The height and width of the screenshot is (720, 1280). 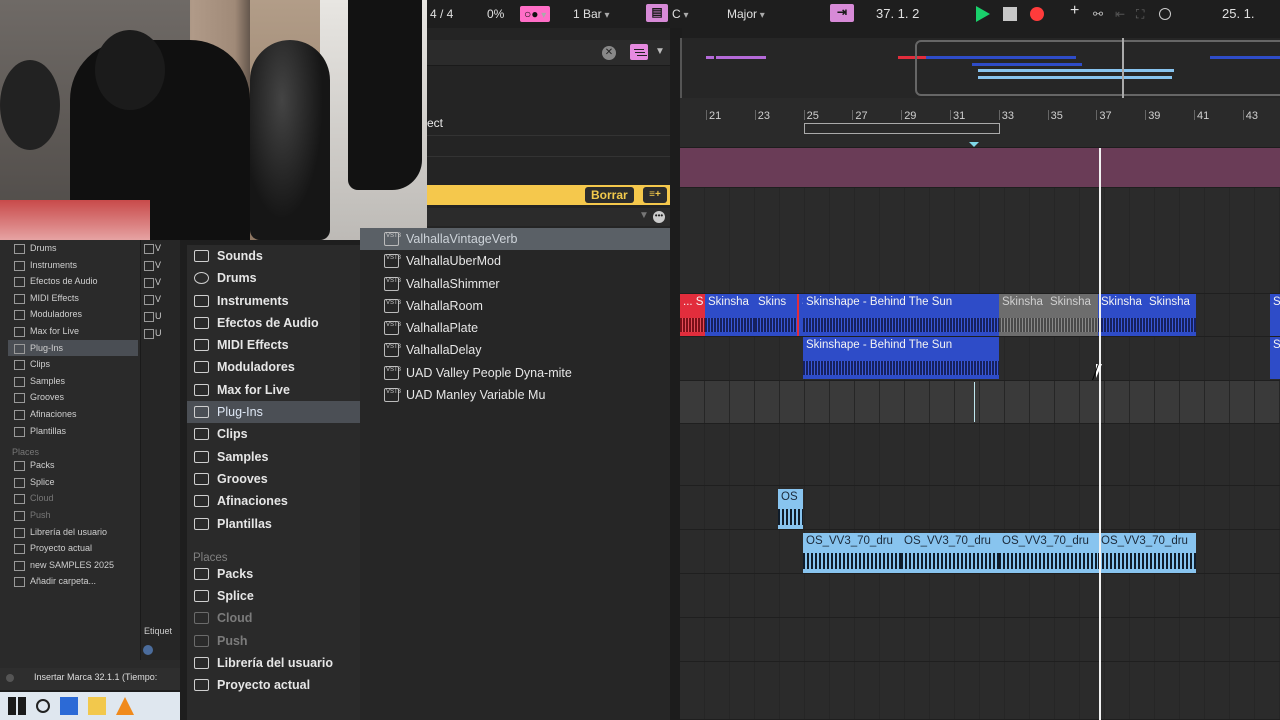 What do you see at coordinates (983, 14) in the screenshot?
I see `play-button` at bounding box center [983, 14].